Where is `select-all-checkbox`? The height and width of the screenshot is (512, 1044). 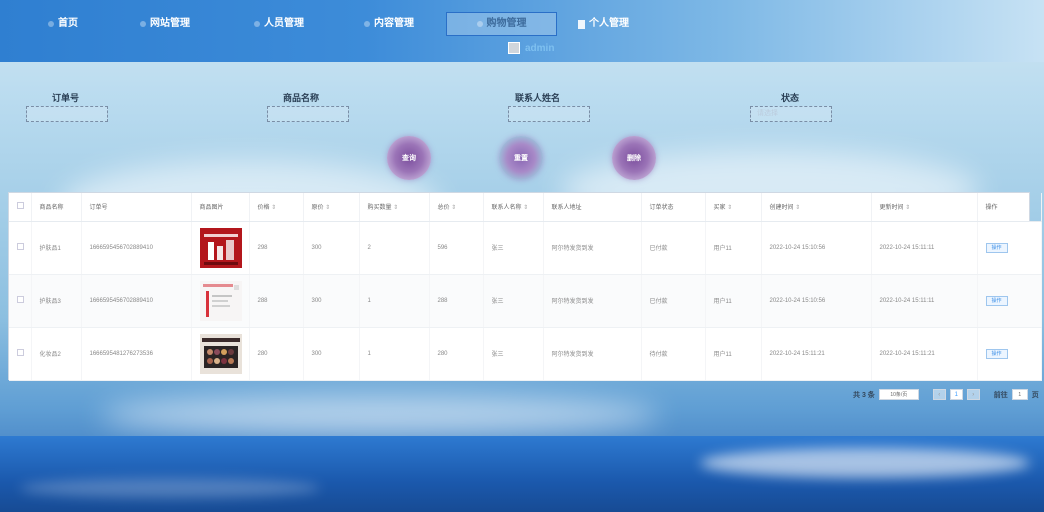
select-all-checkbox is located at coordinates (20, 206).